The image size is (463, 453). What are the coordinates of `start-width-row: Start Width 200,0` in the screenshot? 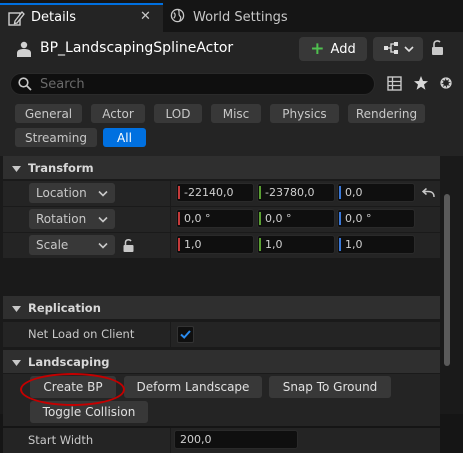 It's located at (221, 440).